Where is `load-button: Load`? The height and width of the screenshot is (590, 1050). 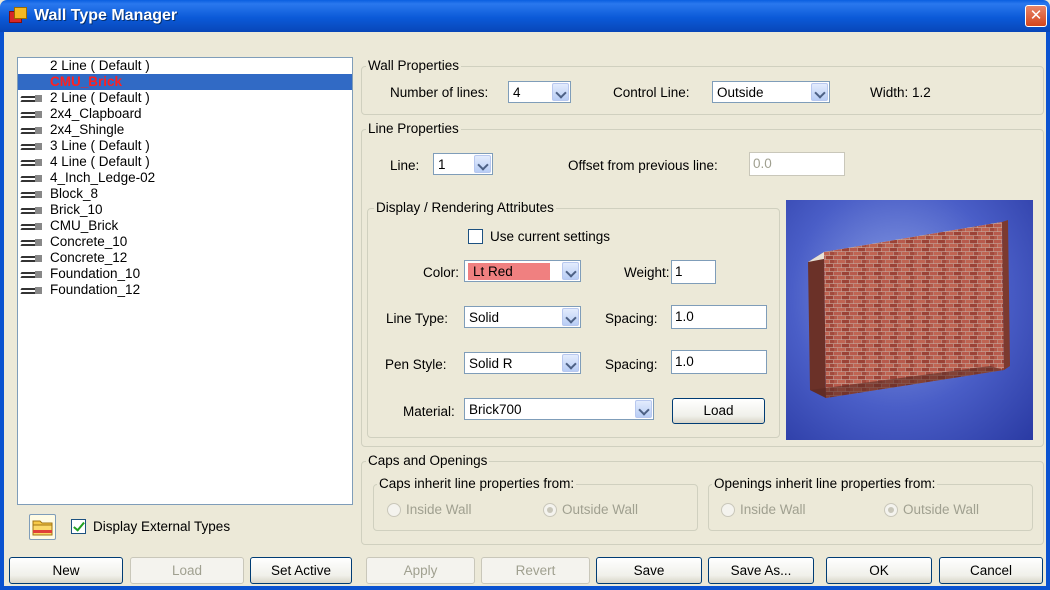
load-button: Load is located at coordinates (187, 570).